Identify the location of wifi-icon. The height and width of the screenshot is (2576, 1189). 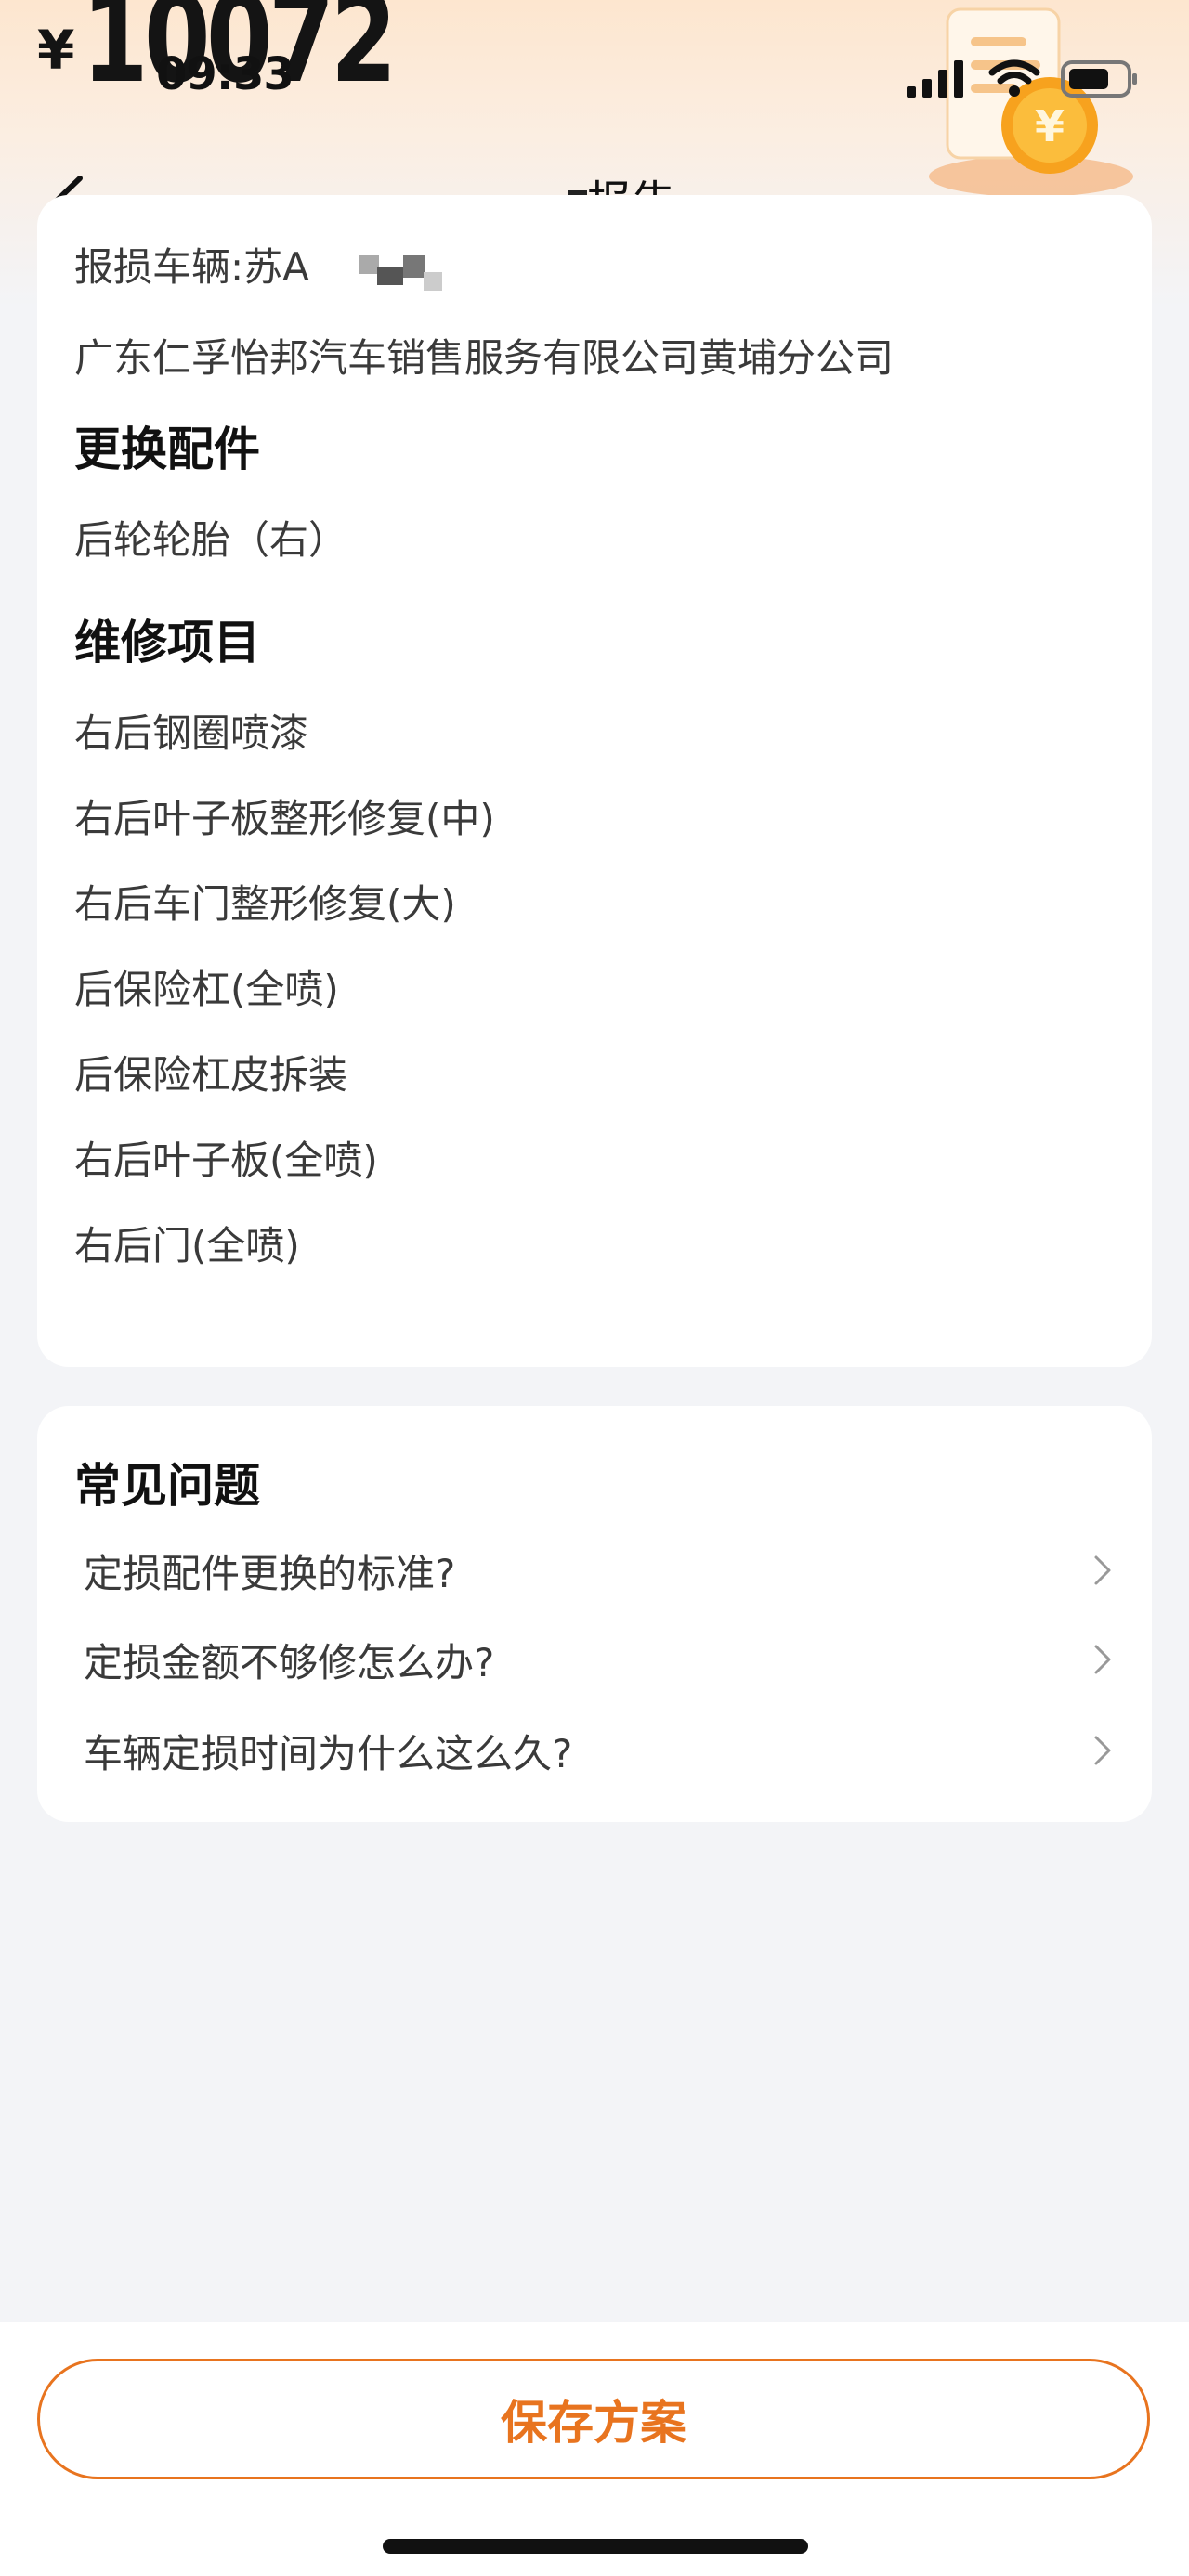
(1014, 78).